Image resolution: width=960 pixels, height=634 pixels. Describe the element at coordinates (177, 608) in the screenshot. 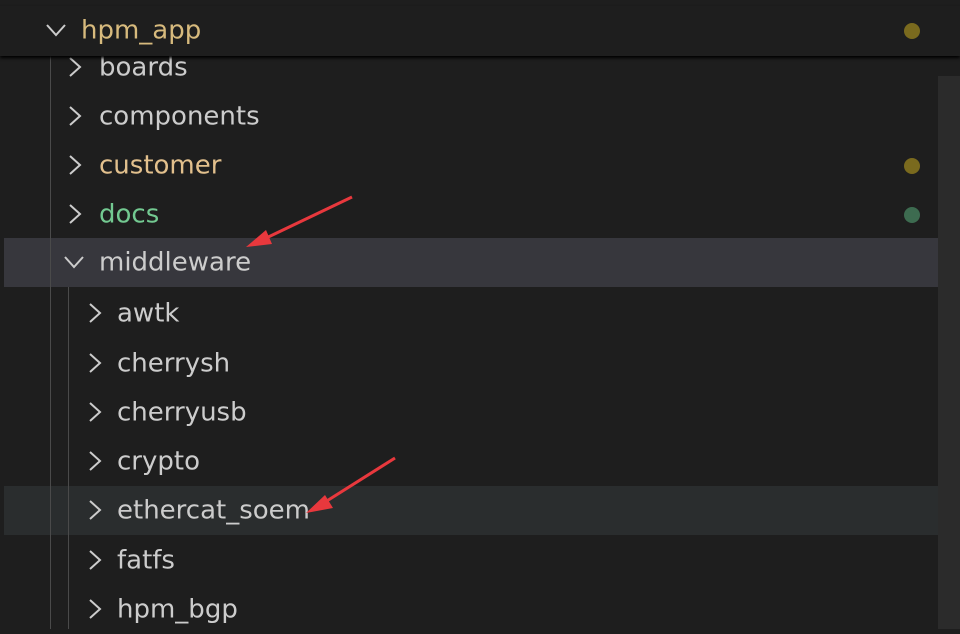

I see `tree-item-label: hpm_bgp` at that location.